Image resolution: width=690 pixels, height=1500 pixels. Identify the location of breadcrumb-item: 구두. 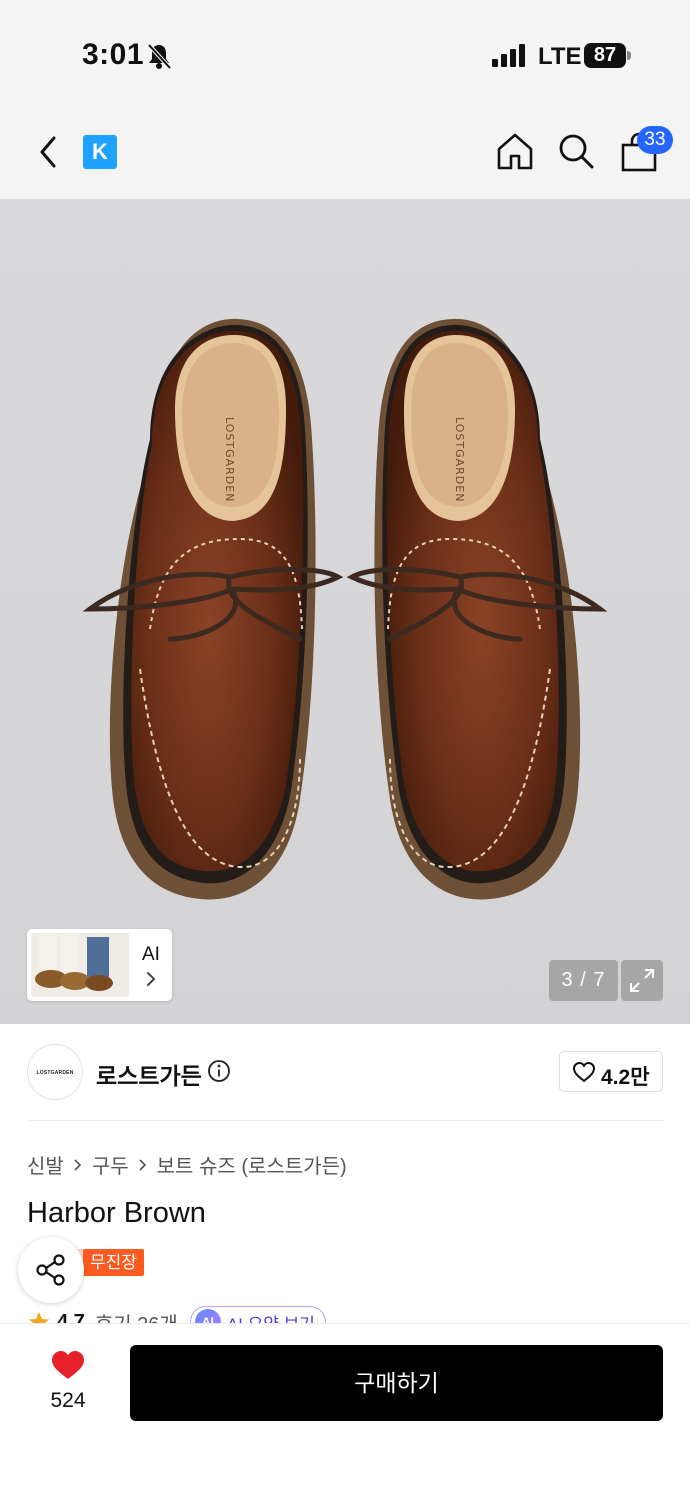
(110, 1164).